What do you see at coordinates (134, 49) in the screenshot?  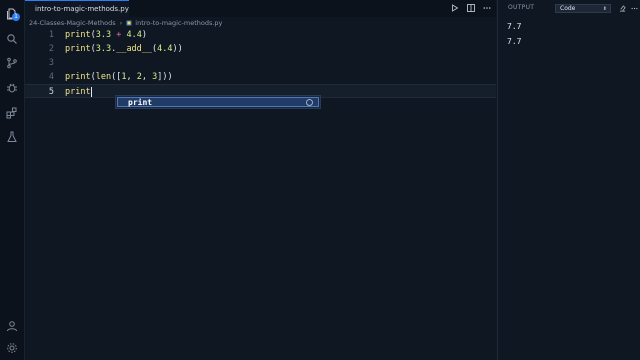 I see `code-token: __add__` at bounding box center [134, 49].